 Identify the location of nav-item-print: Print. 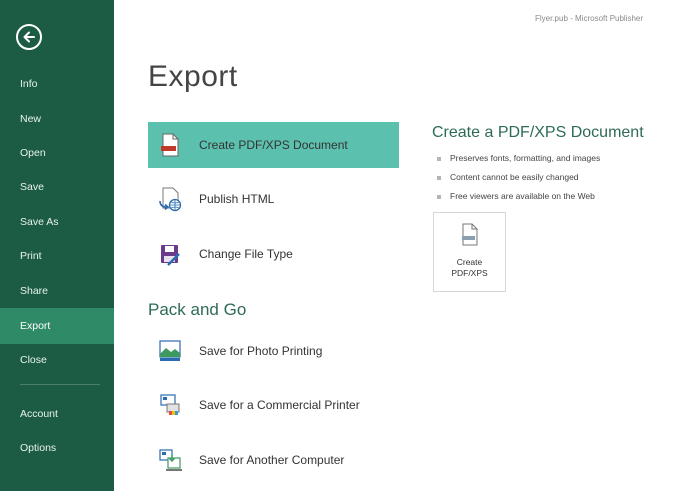
(57, 256).